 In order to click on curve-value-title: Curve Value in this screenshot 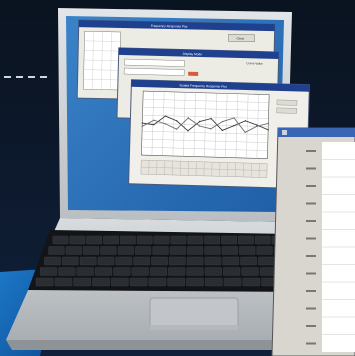, I will do `click(254, 63)`.